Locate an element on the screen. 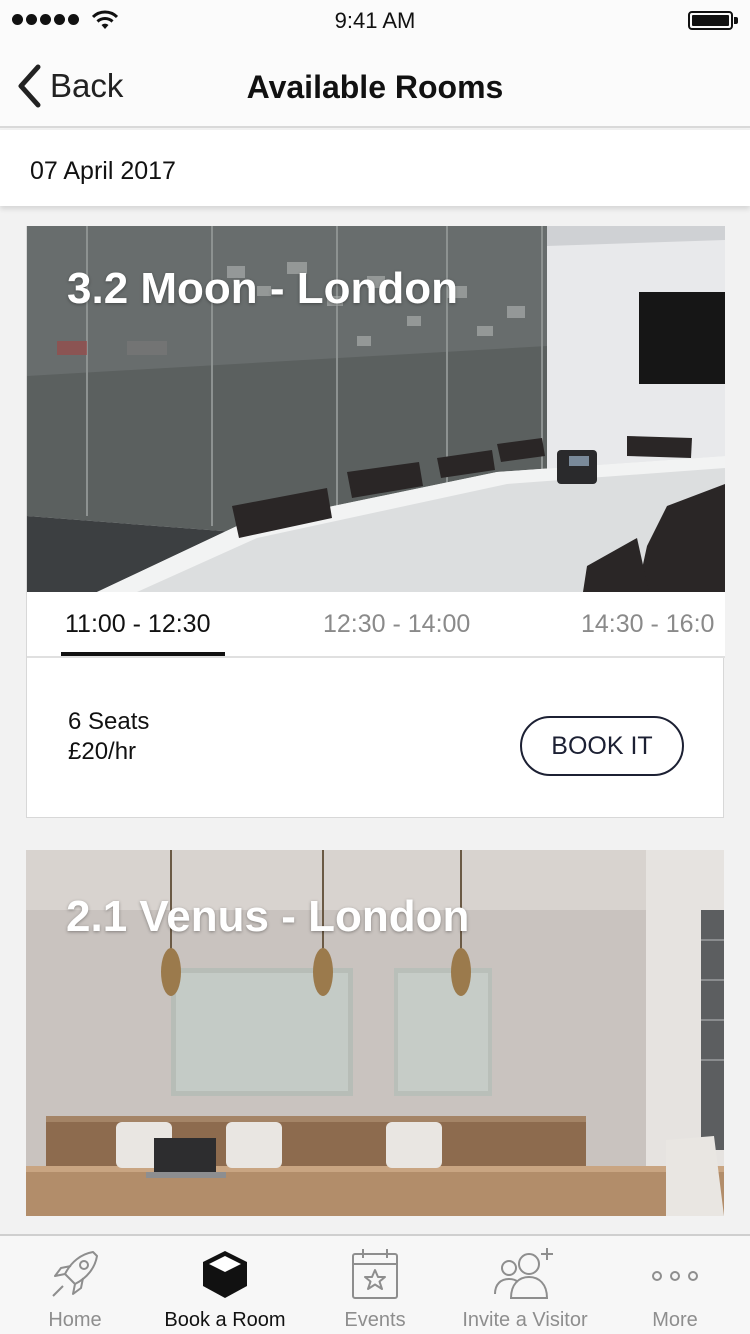  tab-label: More is located at coordinates (675, 1320).